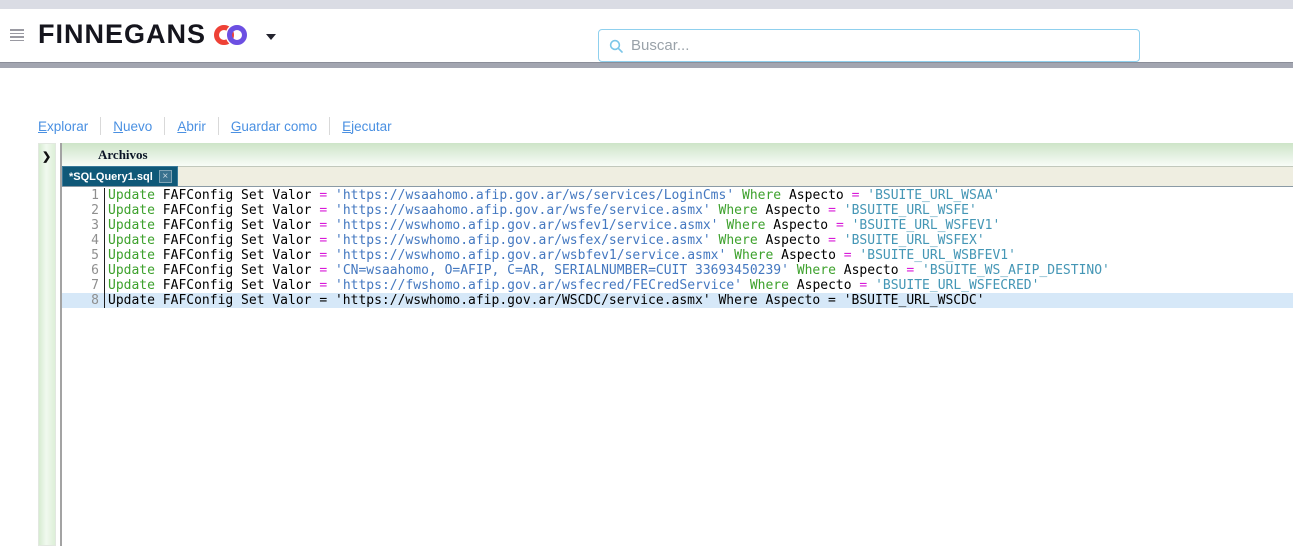 This screenshot has width=1293, height=546. I want to click on chevron-down-icon, so click(271, 36).